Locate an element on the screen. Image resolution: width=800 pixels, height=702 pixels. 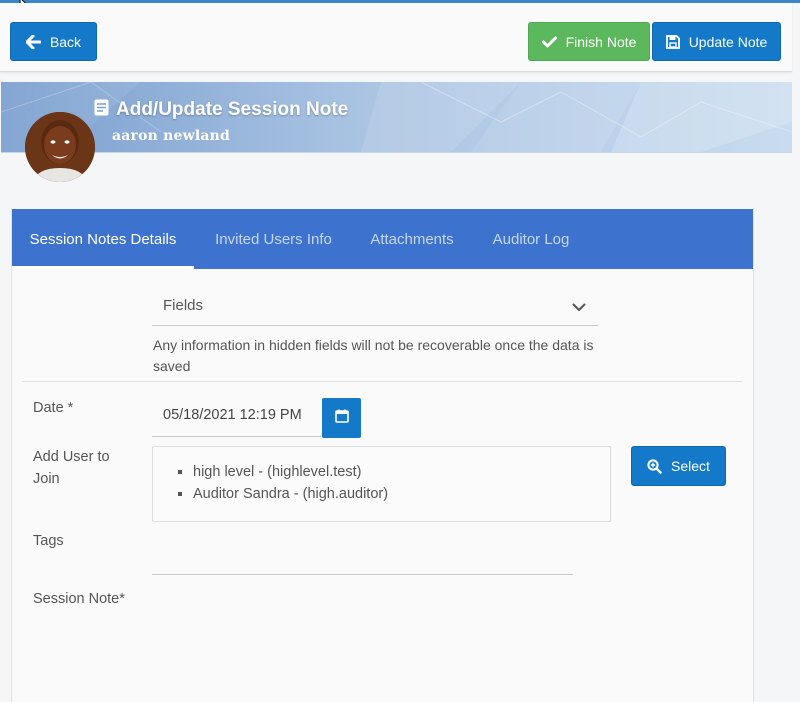
tab-attachments: Attachments is located at coordinates (412, 239).